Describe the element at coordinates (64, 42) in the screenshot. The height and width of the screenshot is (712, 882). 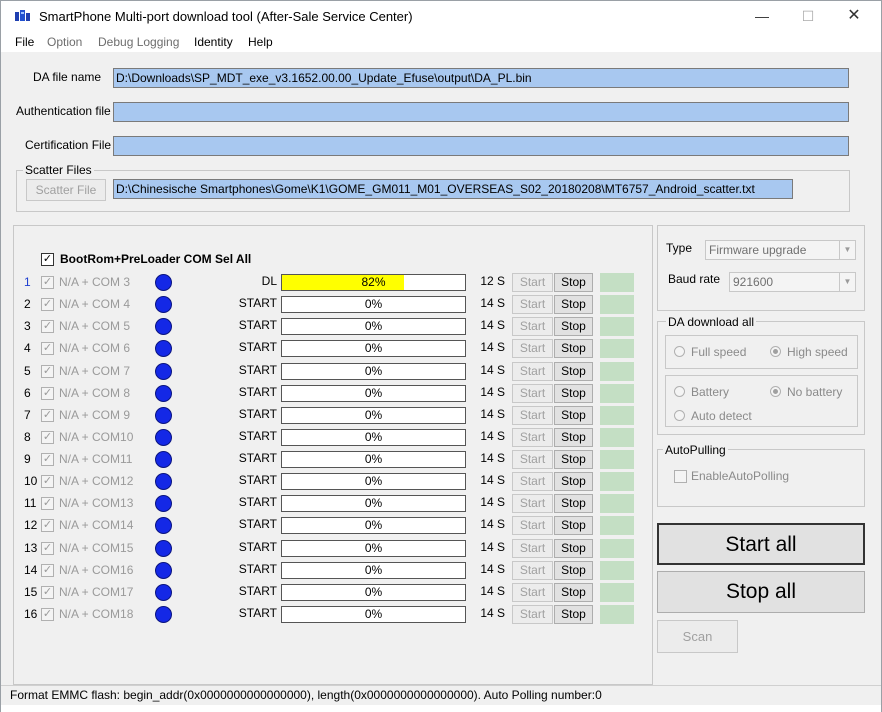
I see `menu-option: Option` at that location.